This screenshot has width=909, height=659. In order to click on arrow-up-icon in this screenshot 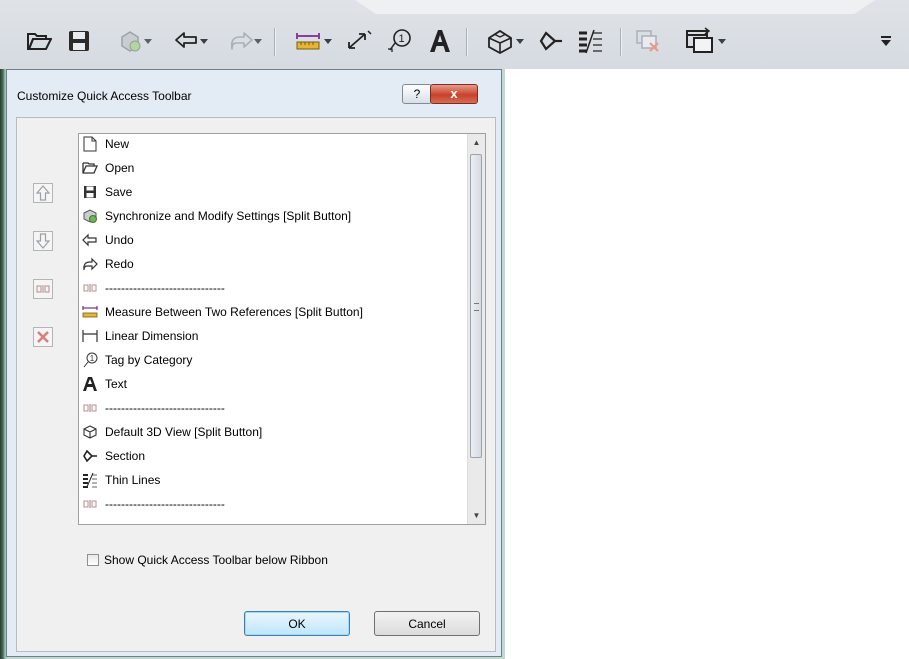, I will do `click(43, 193)`.